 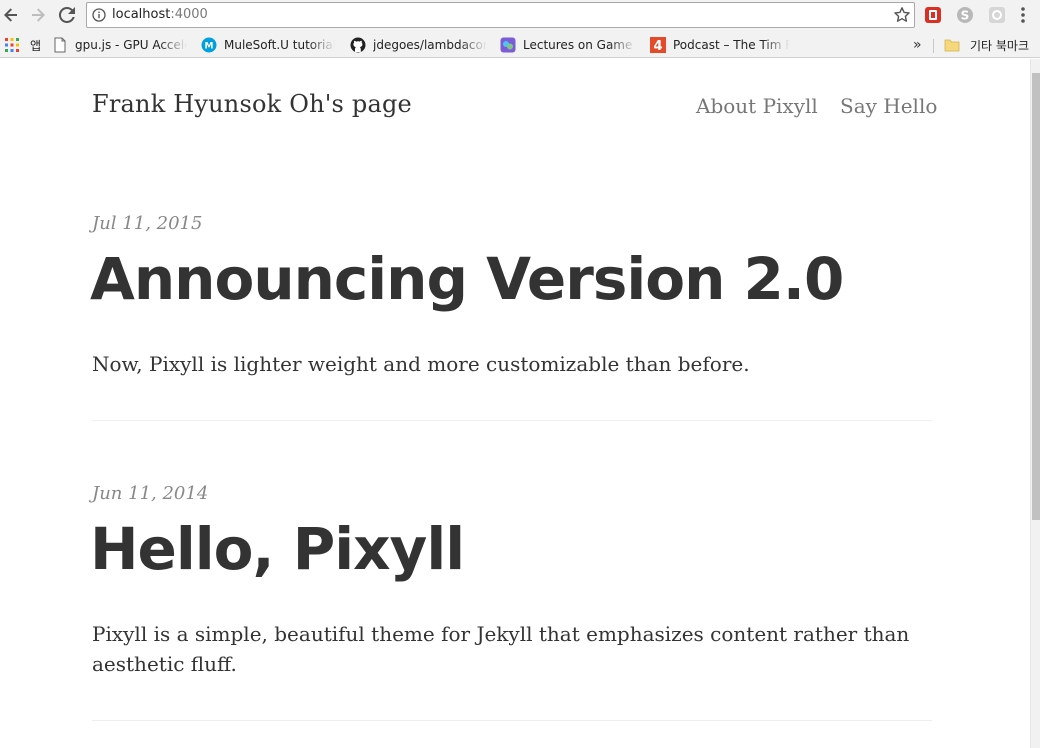 I want to click on bookmark-label: 앱, so click(x=36, y=45).